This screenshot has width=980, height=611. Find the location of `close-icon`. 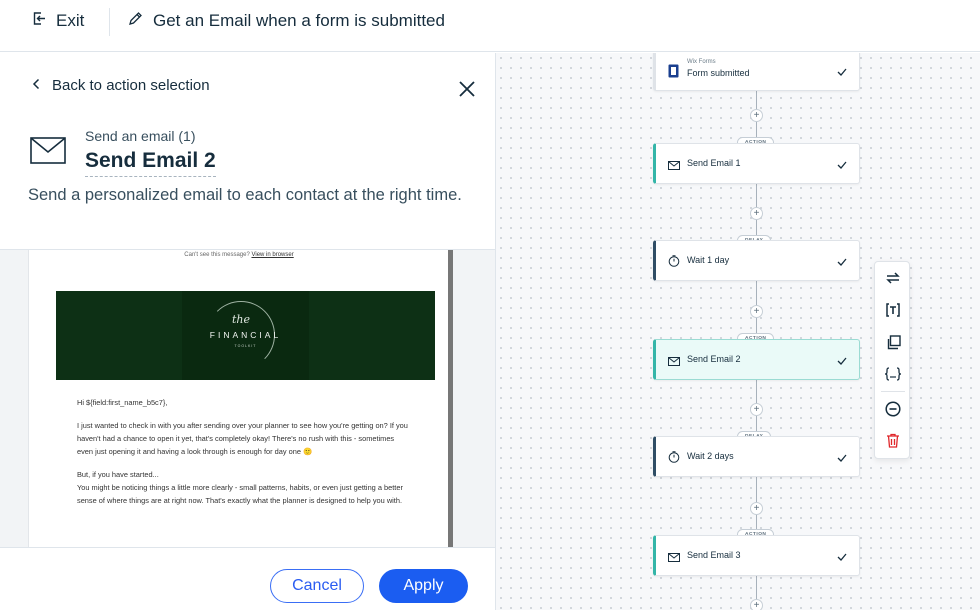

close-icon is located at coordinates (467, 89).